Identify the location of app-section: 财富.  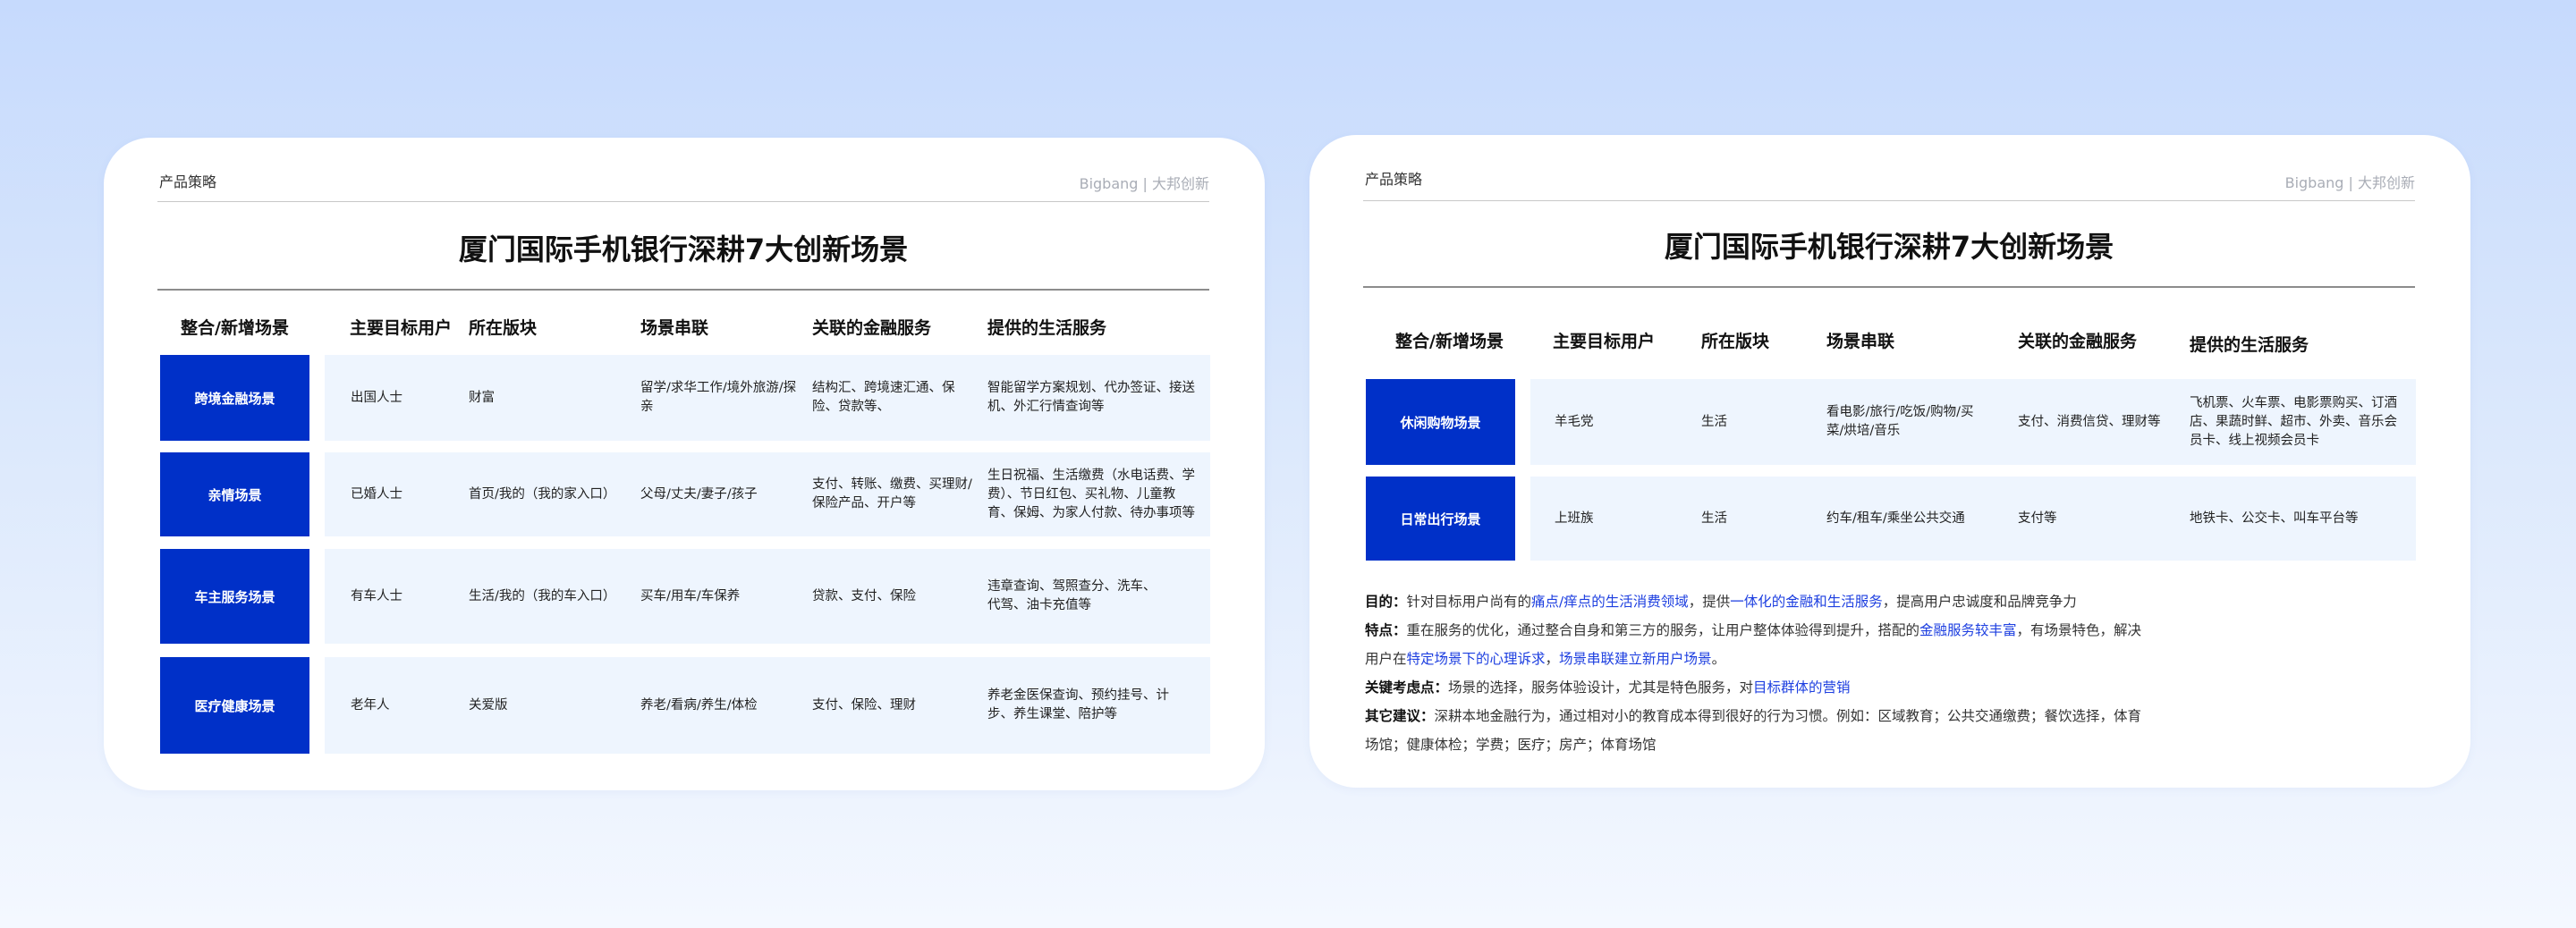
(482, 398).